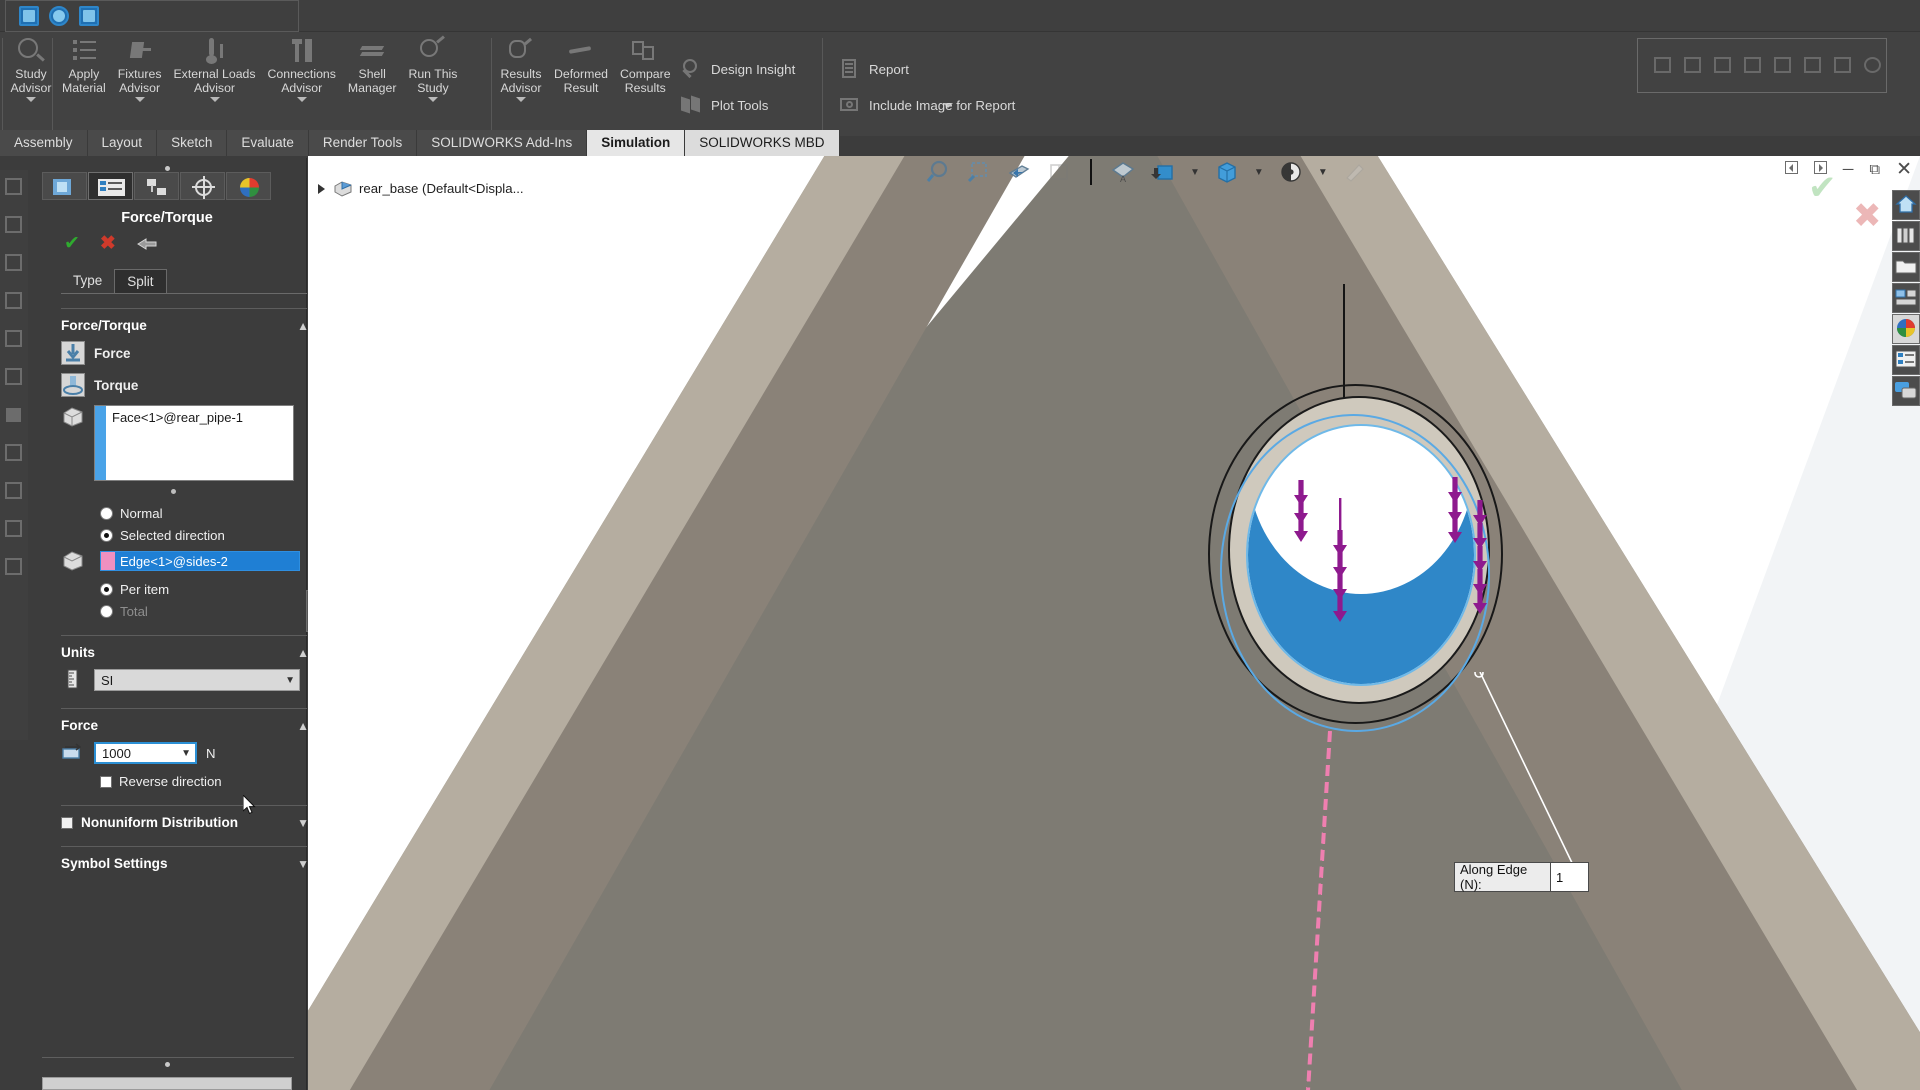  Describe the element at coordinates (203, 781) in the screenshot. I see `reverse-direction-row: Reverse direction` at that location.